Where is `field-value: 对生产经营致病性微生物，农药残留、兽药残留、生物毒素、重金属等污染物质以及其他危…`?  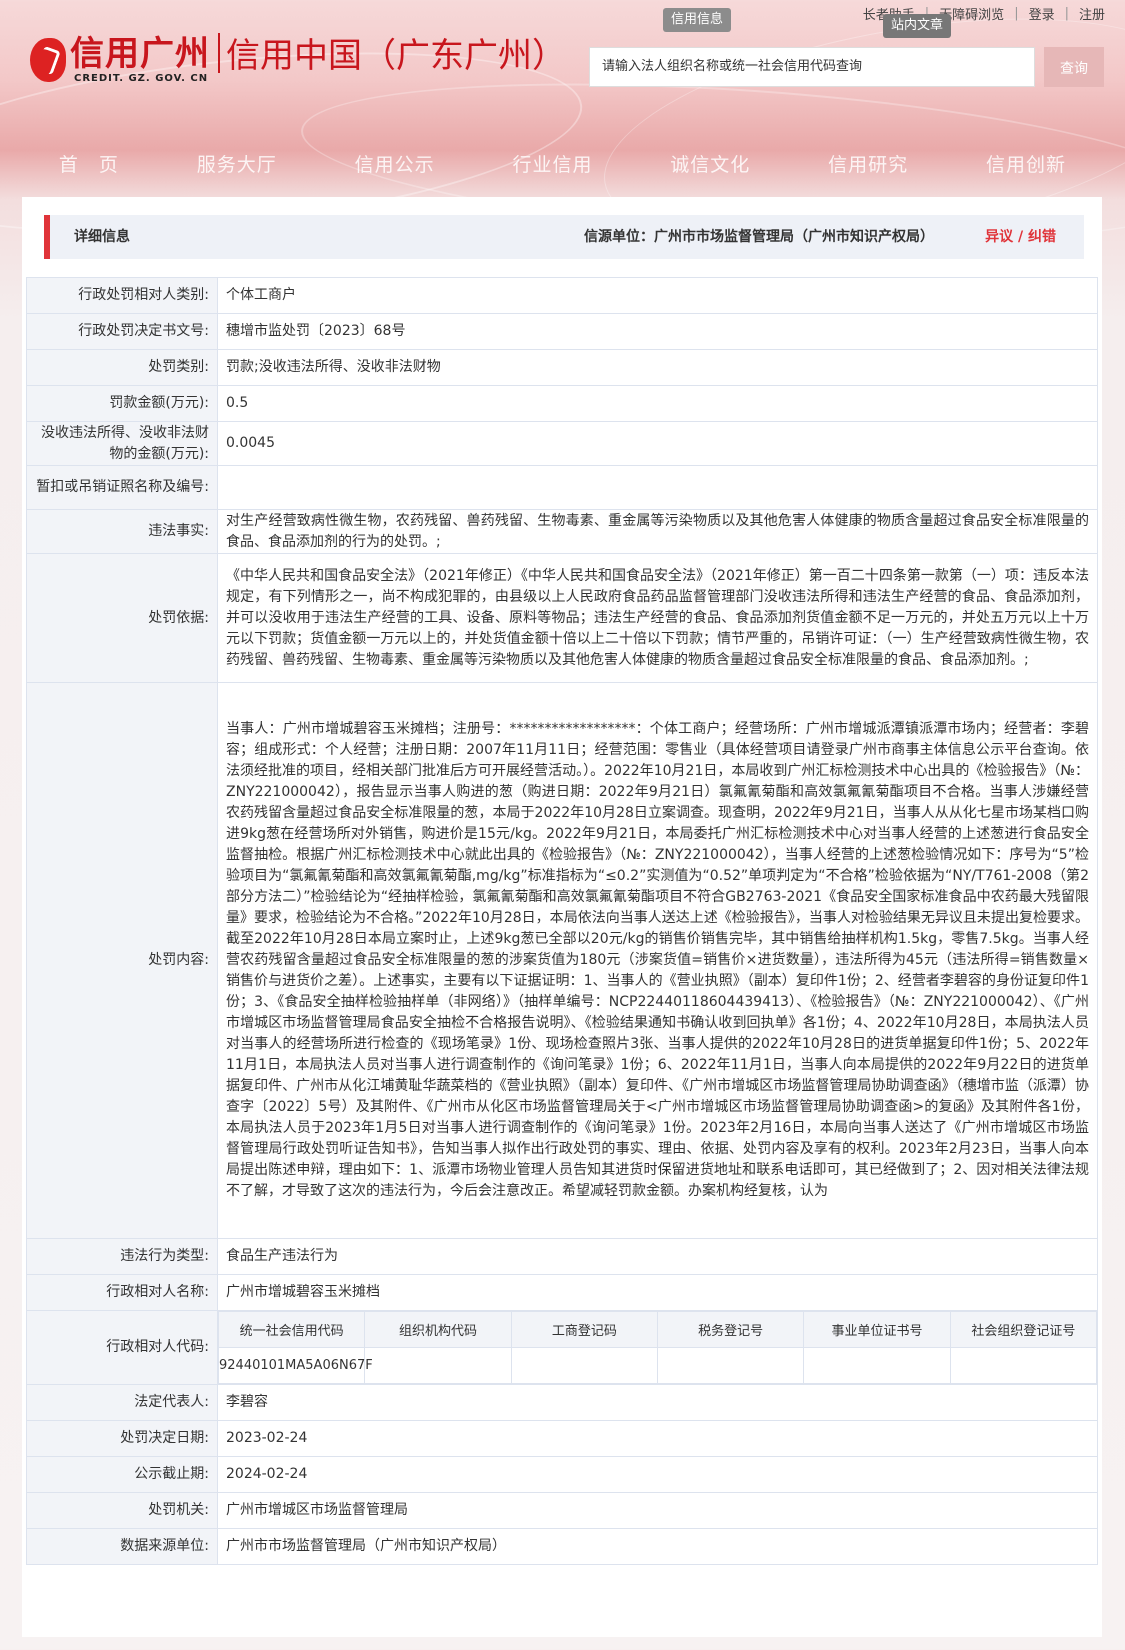 field-value: 对生产经营致病性微生物，农药残留、兽药残留、生物毒素、重金属等污染物质以及其他危… is located at coordinates (657, 531).